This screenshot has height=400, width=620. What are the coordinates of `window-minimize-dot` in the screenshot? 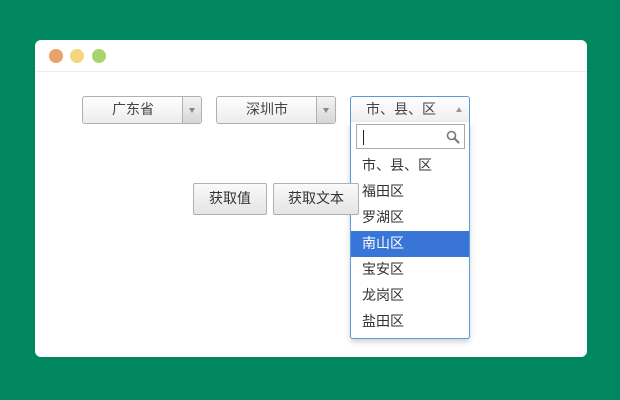 It's located at (77, 56).